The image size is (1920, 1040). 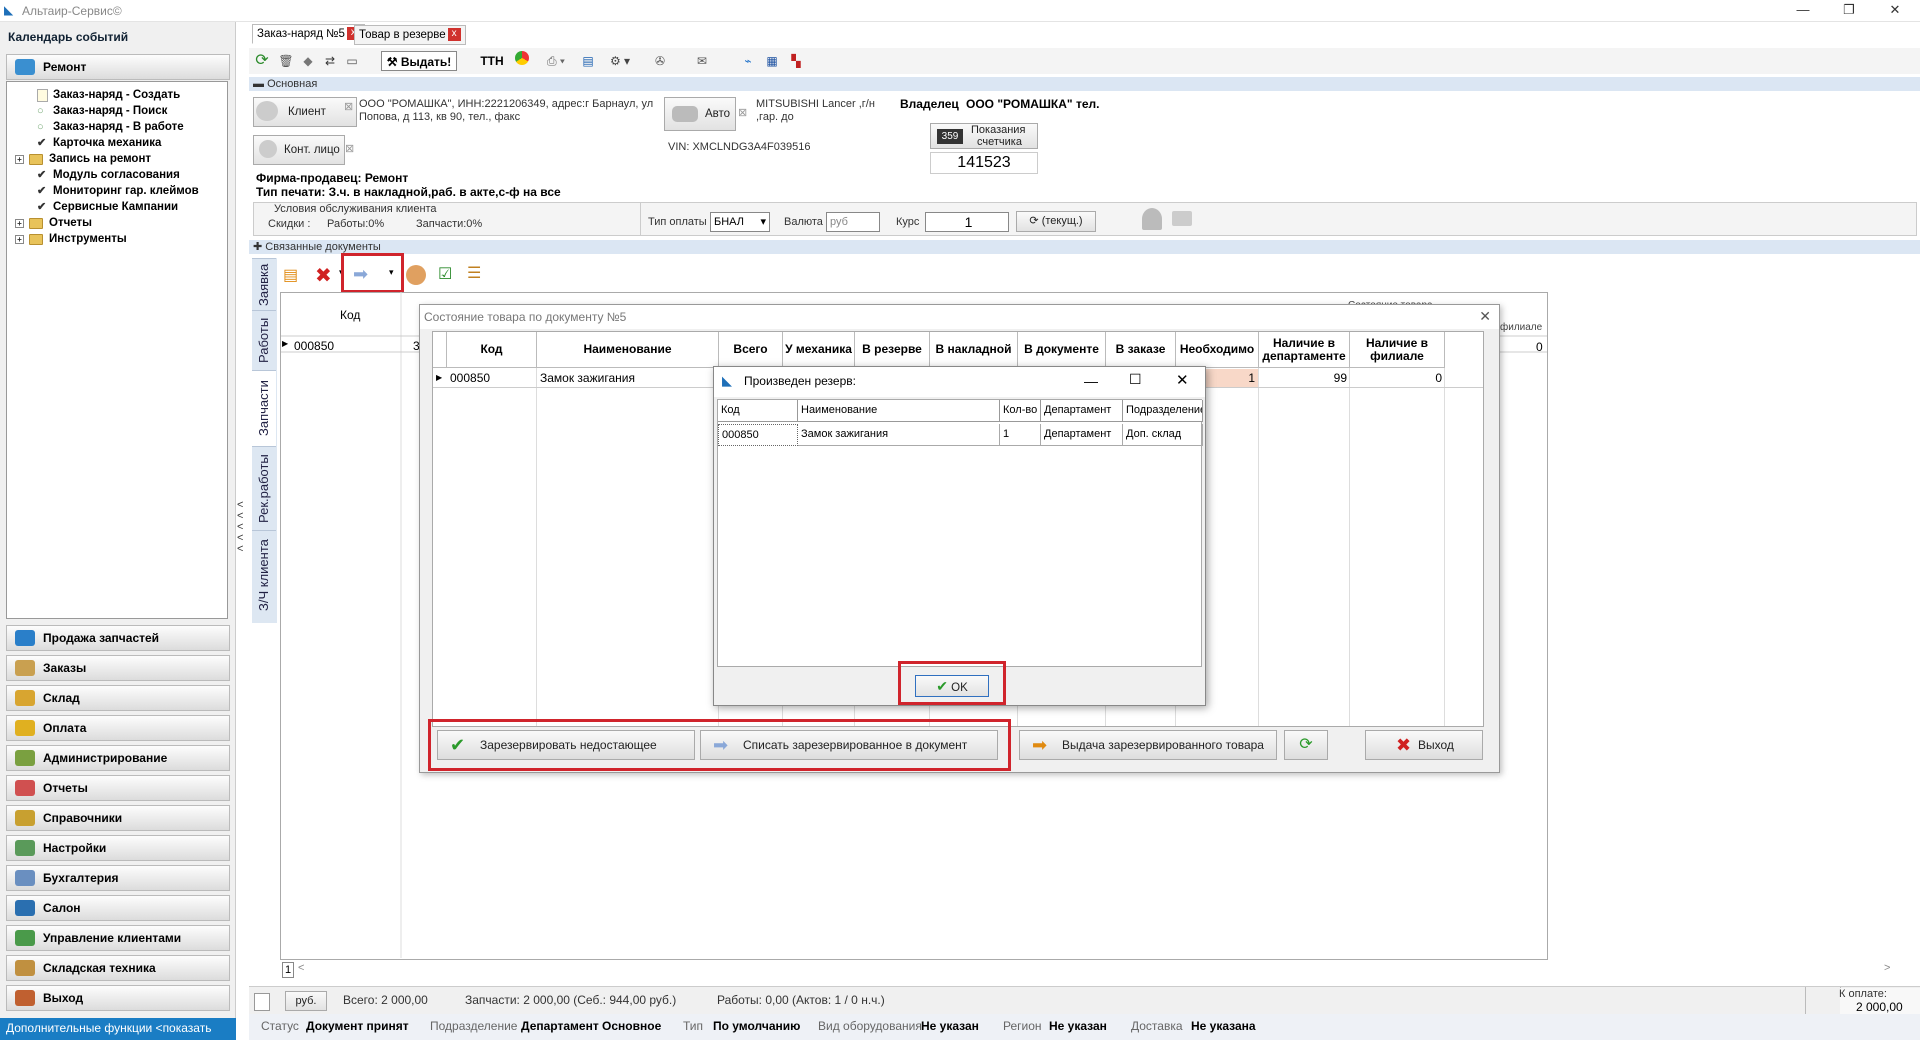 I want to click on grid-row-code: 000850, so click(x=314, y=346).